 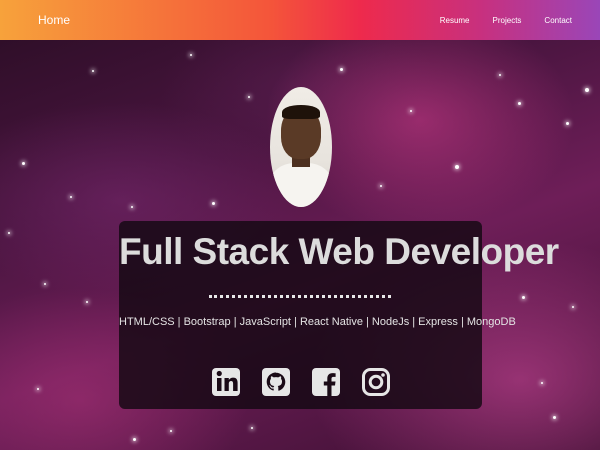 What do you see at coordinates (326, 382) in the screenshot?
I see `facebook-icon` at bounding box center [326, 382].